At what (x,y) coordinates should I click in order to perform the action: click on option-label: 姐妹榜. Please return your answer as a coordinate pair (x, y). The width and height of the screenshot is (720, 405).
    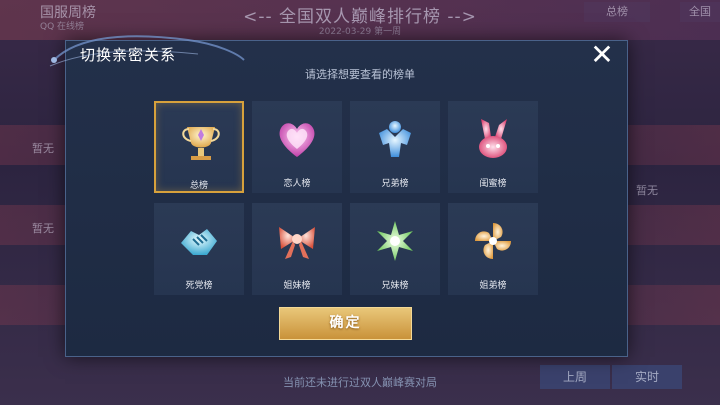
    Looking at the image, I should click on (297, 286).